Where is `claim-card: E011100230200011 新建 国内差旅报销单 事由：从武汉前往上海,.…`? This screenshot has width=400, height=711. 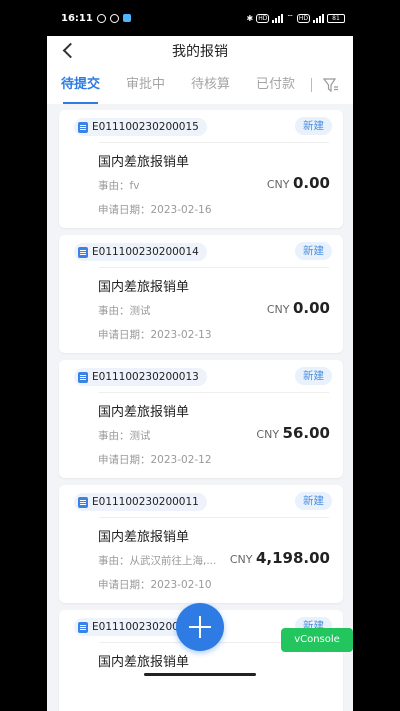
claim-card: E011100230200011 新建 国内差旅报销单 事由：从武汉前往上海,.… is located at coordinates (201, 544).